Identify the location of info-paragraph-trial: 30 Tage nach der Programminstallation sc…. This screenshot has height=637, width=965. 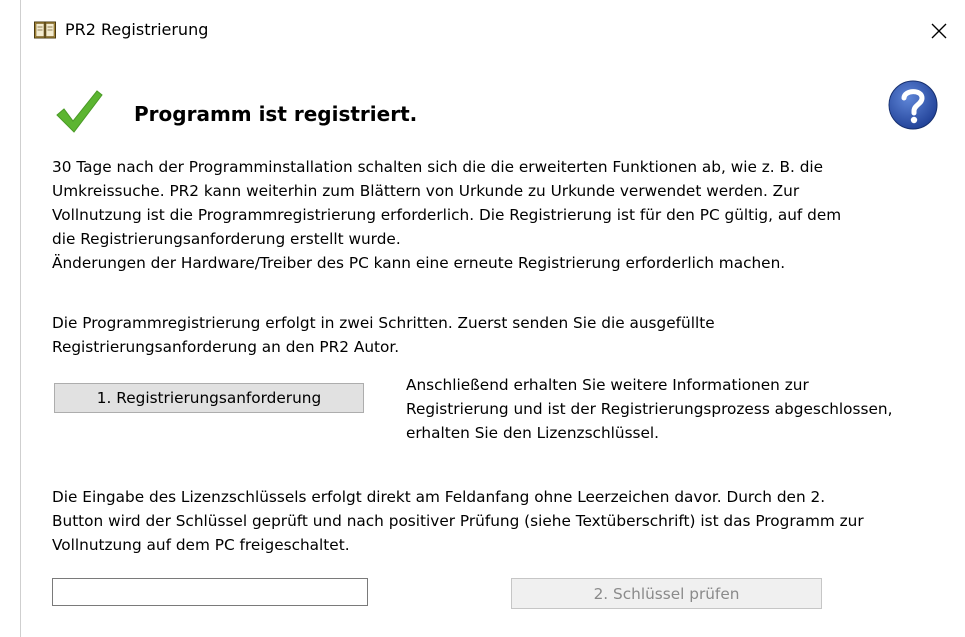
(447, 215).